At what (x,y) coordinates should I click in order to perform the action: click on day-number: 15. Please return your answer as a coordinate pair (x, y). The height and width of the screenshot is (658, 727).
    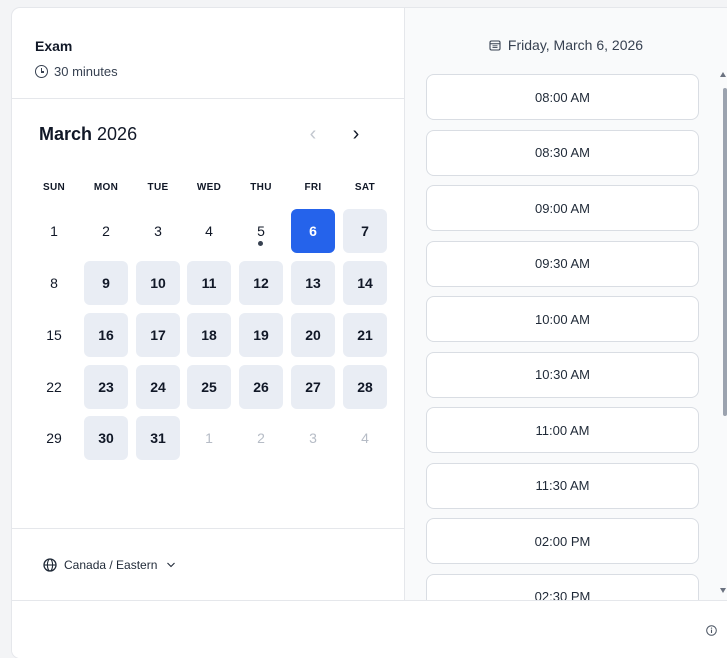
    Looking at the image, I should click on (54, 335).